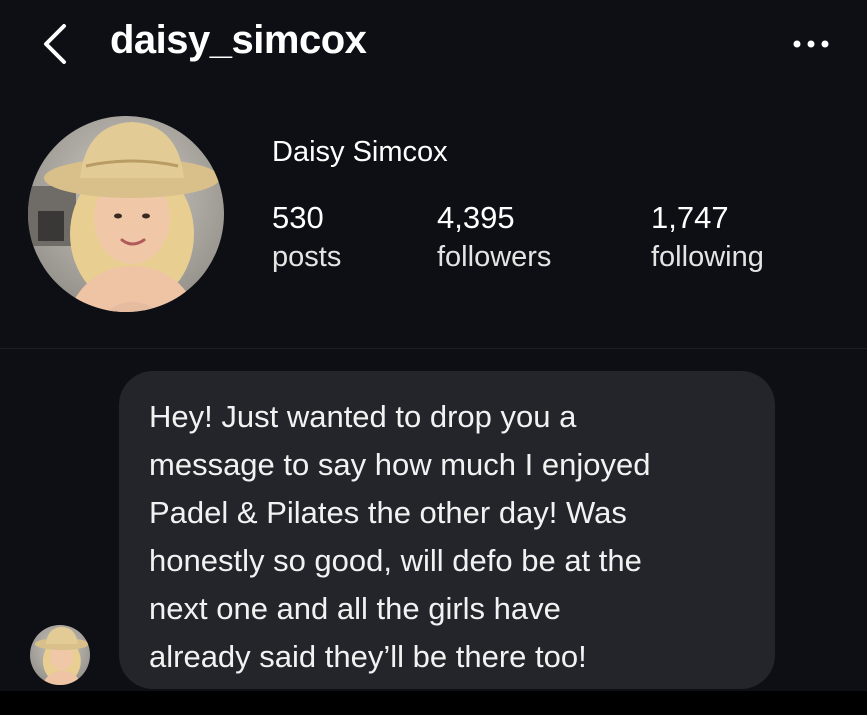 Image resolution: width=867 pixels, height=715 pixels. Describe the element at coordinates (360, 152) in the screenshot. I see `display-name: Daisy Simcox` at that location.